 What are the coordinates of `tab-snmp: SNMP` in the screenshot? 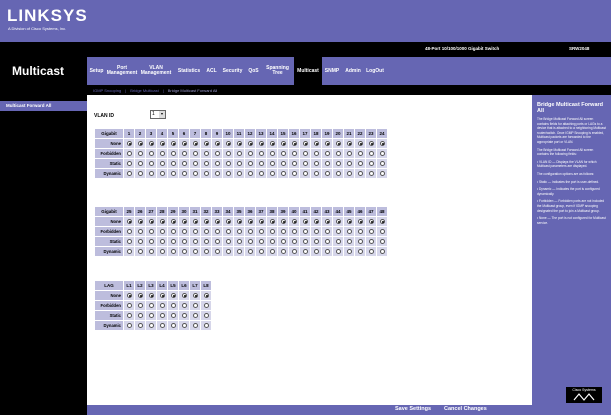 It's located at (332, 71).